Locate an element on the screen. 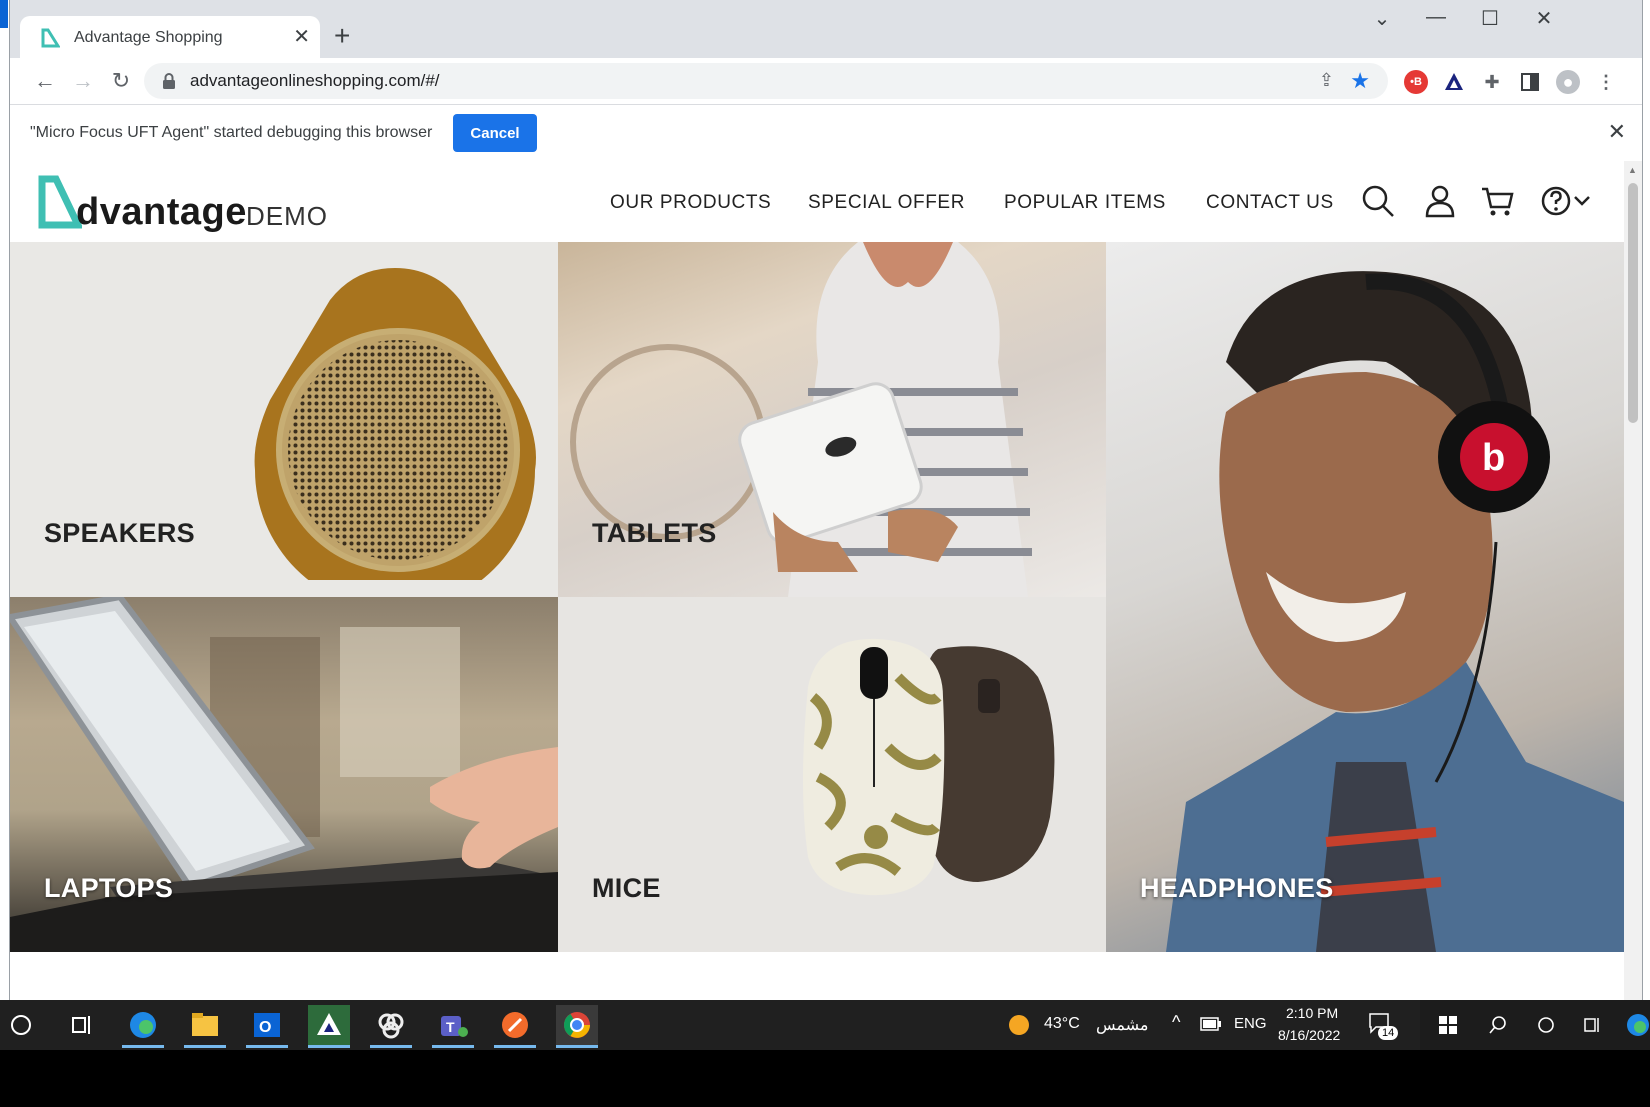 The width and height of the screenshot is (1650, 1107). category-label-mice: MICE is located at coordinates (626, 888).